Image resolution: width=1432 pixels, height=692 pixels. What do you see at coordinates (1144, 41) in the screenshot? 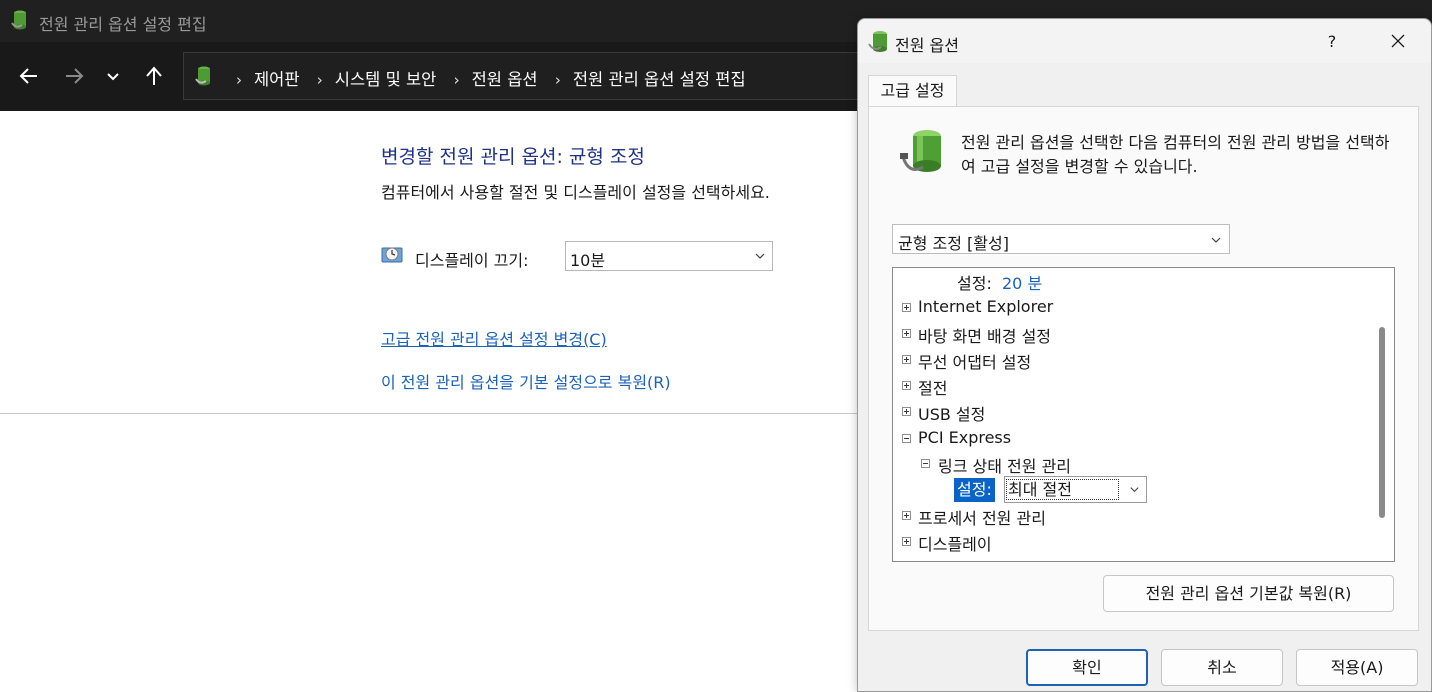
I see `dialog-titlebar: 전원 옵션 ?` at bounding box center [1144, 41].